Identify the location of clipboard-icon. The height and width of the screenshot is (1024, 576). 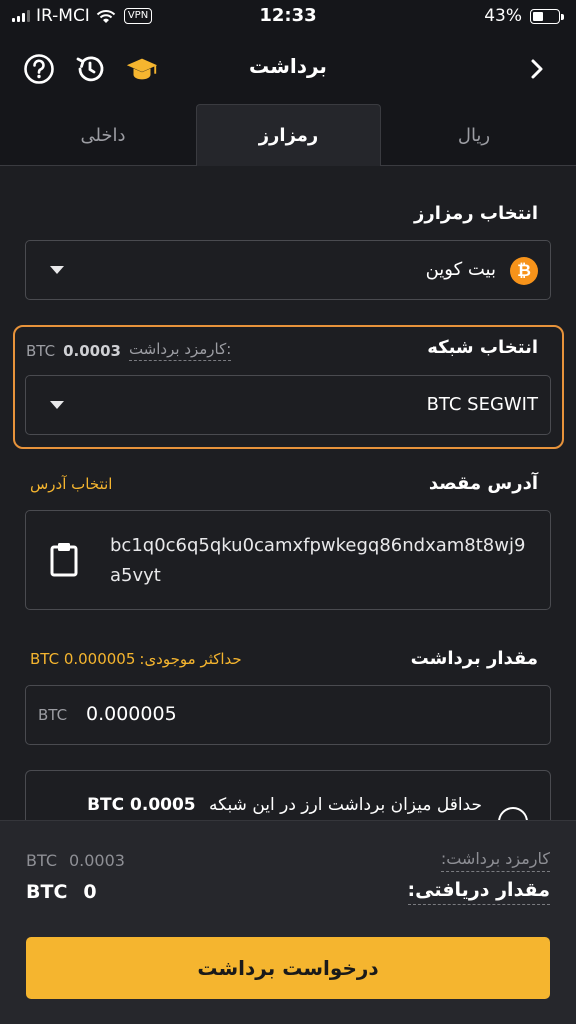
(64, 560).